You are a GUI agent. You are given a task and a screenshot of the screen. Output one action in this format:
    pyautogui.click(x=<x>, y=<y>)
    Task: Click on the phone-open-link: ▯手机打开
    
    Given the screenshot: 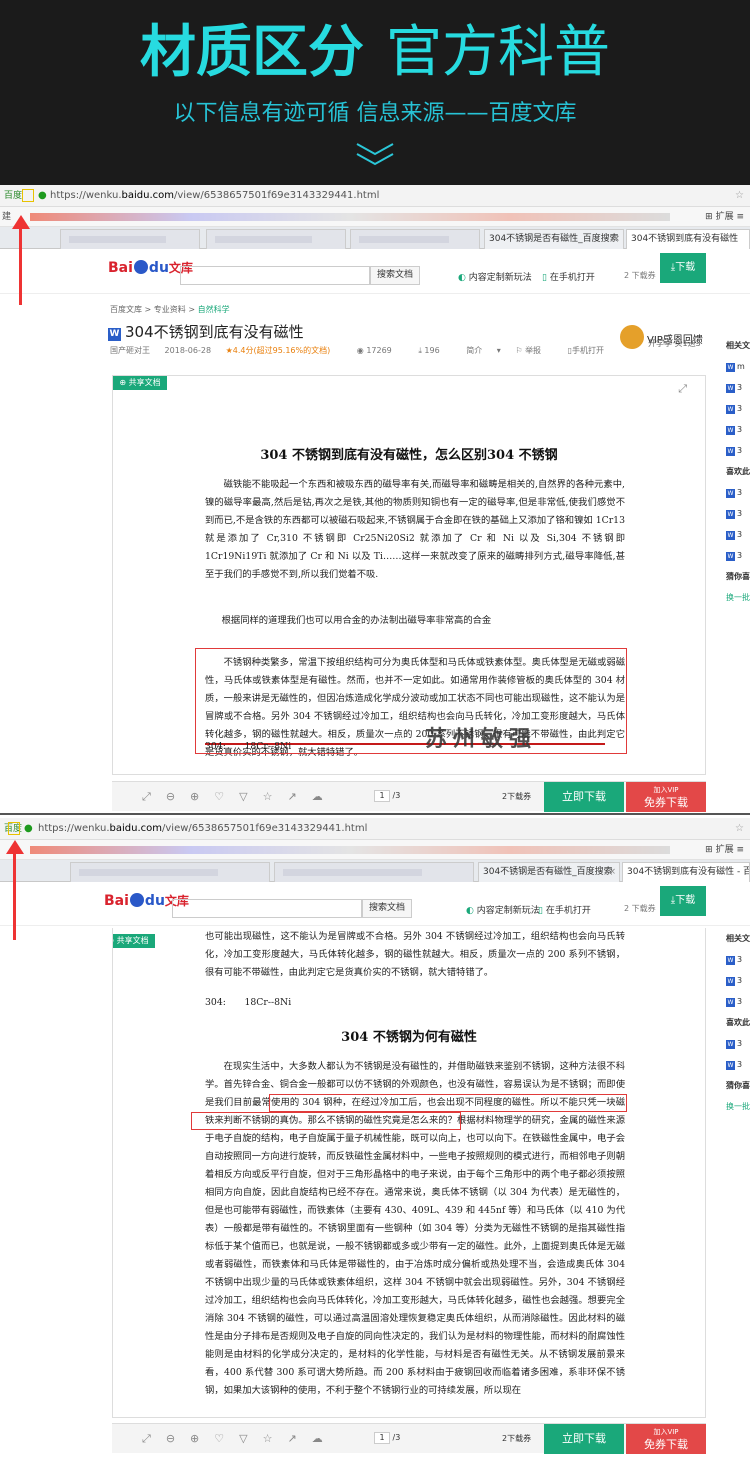 What is the action you would take?
    pyautogui.click(x=592, y=350)
    